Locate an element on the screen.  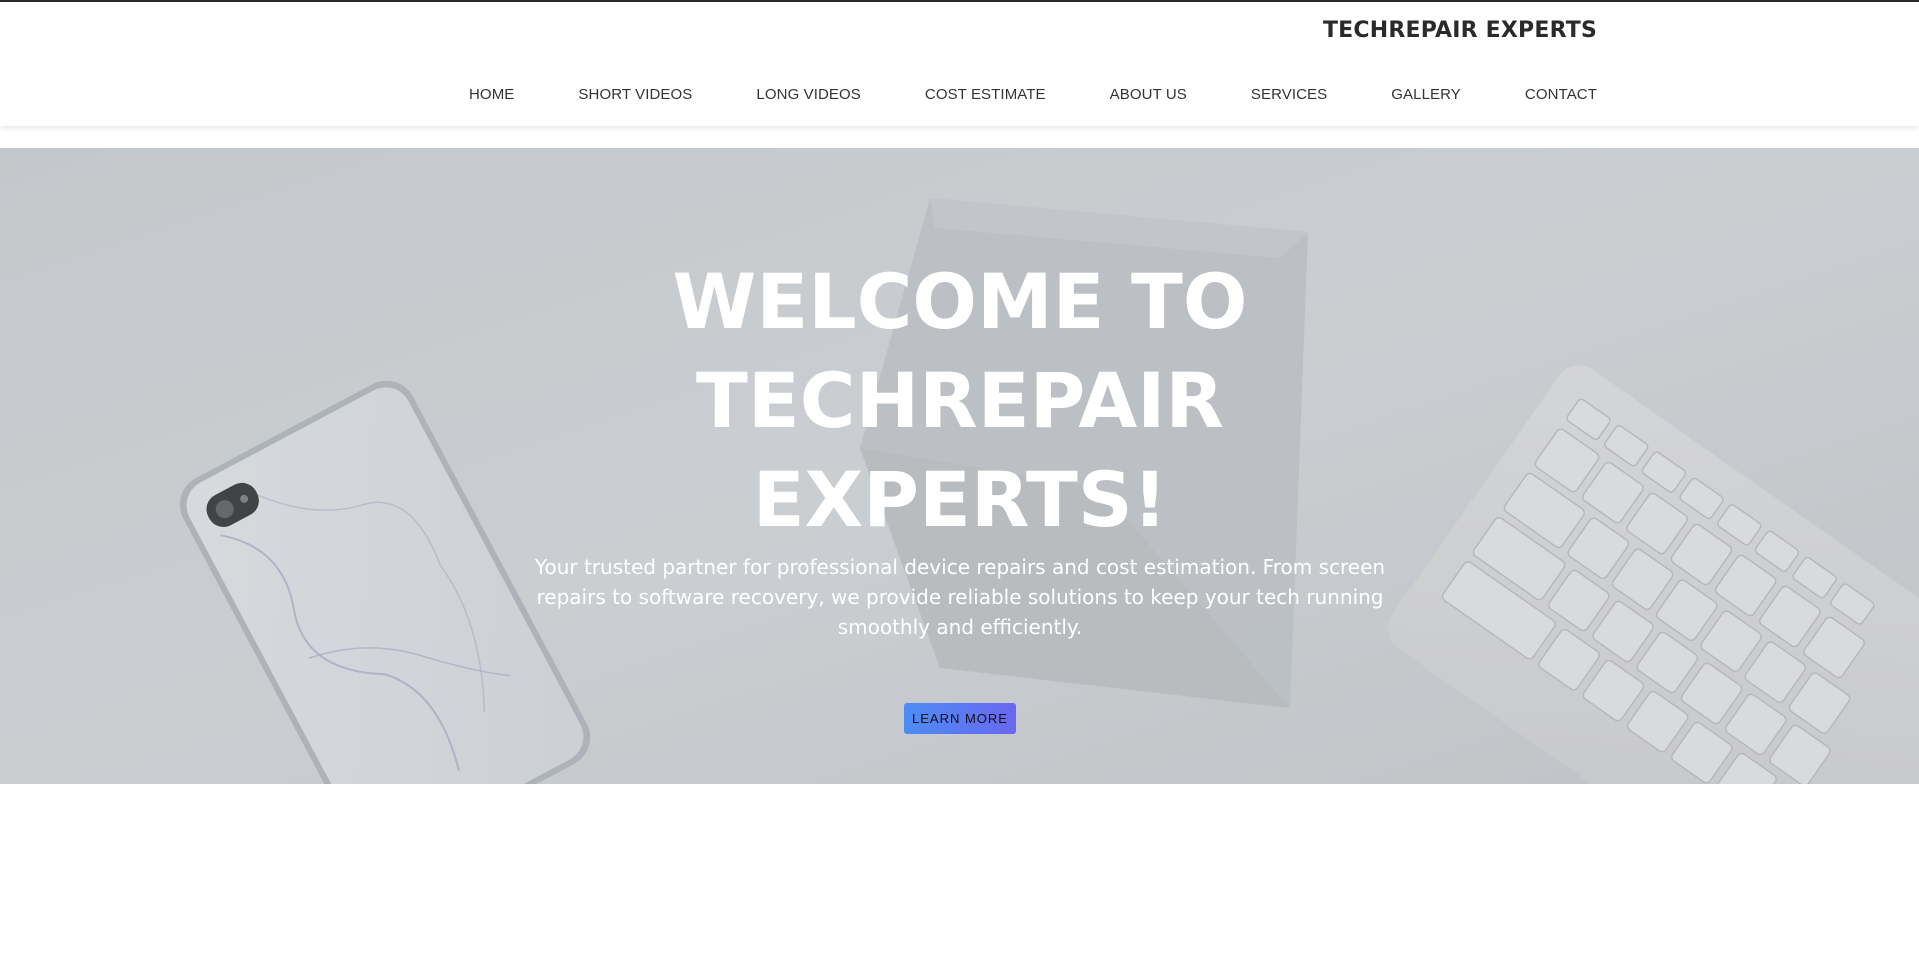
nav-item-long-videos: LONG VIDEOS is located at coordinates (808, 94).